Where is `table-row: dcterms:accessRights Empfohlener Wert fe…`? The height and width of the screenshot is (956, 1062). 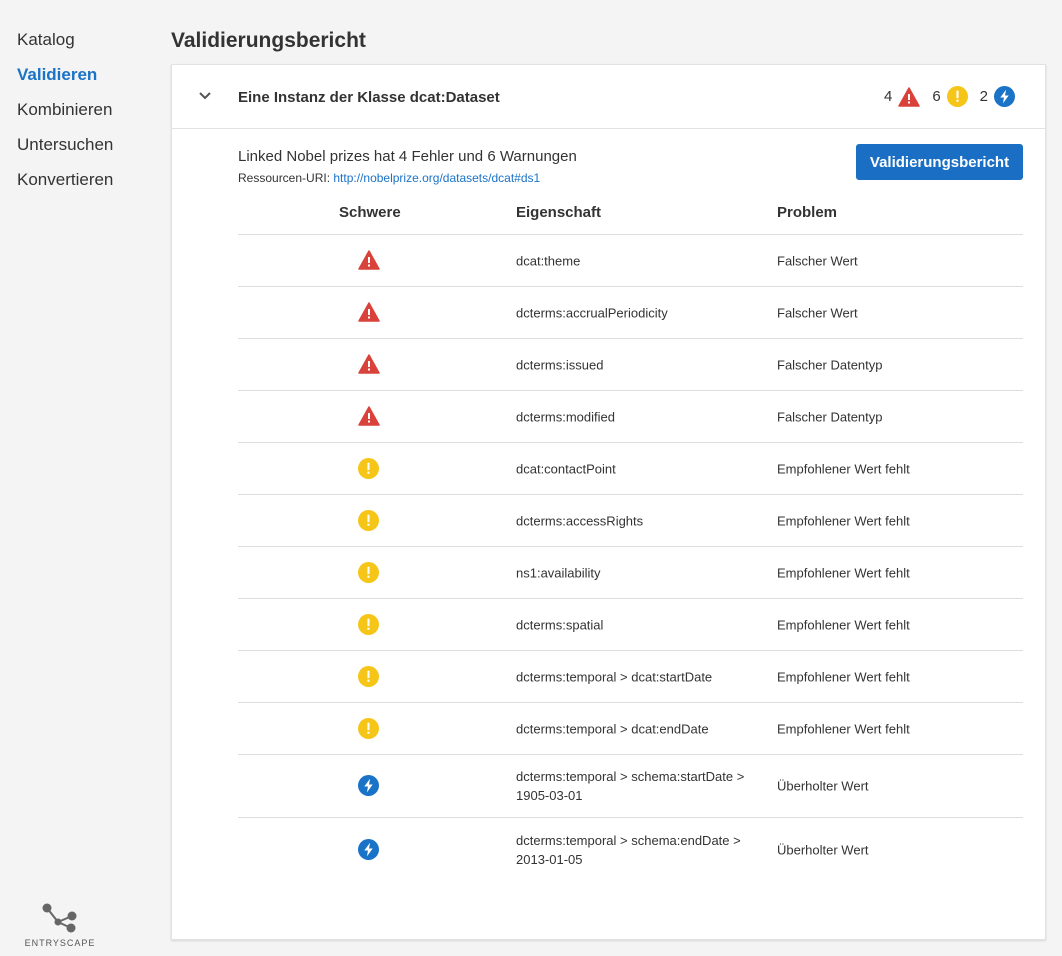 table-row: dcterms:accessRights Empfohlener Wert fe… is located at coordinates (630, 521).